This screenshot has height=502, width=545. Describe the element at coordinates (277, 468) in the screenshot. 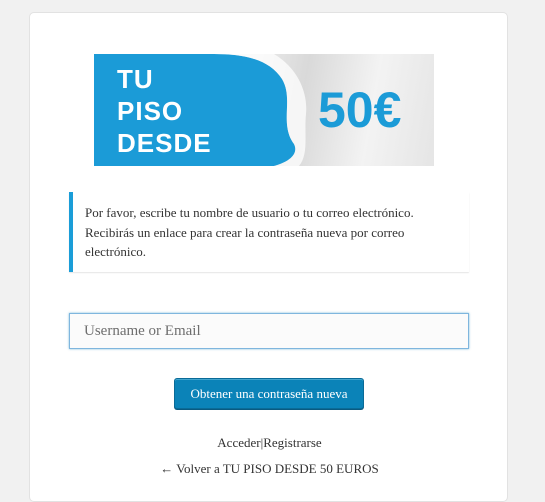

I see `back-link-label: Volver a TU PISO DESDE 50 EUROS` at that location.